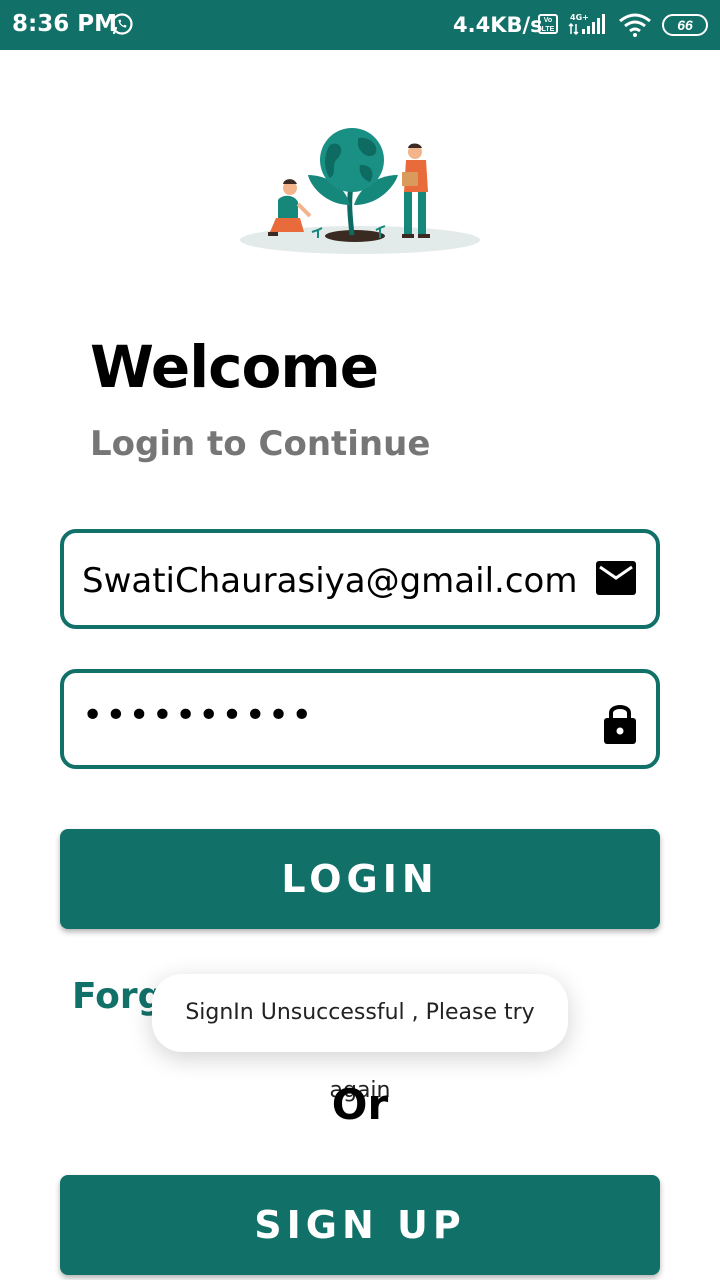 Image resolution: width=720 pixels, height=1280 pixels. Describe the element at coordinates (616, 580) in the screenshot. I see `mail-icon` at that location.